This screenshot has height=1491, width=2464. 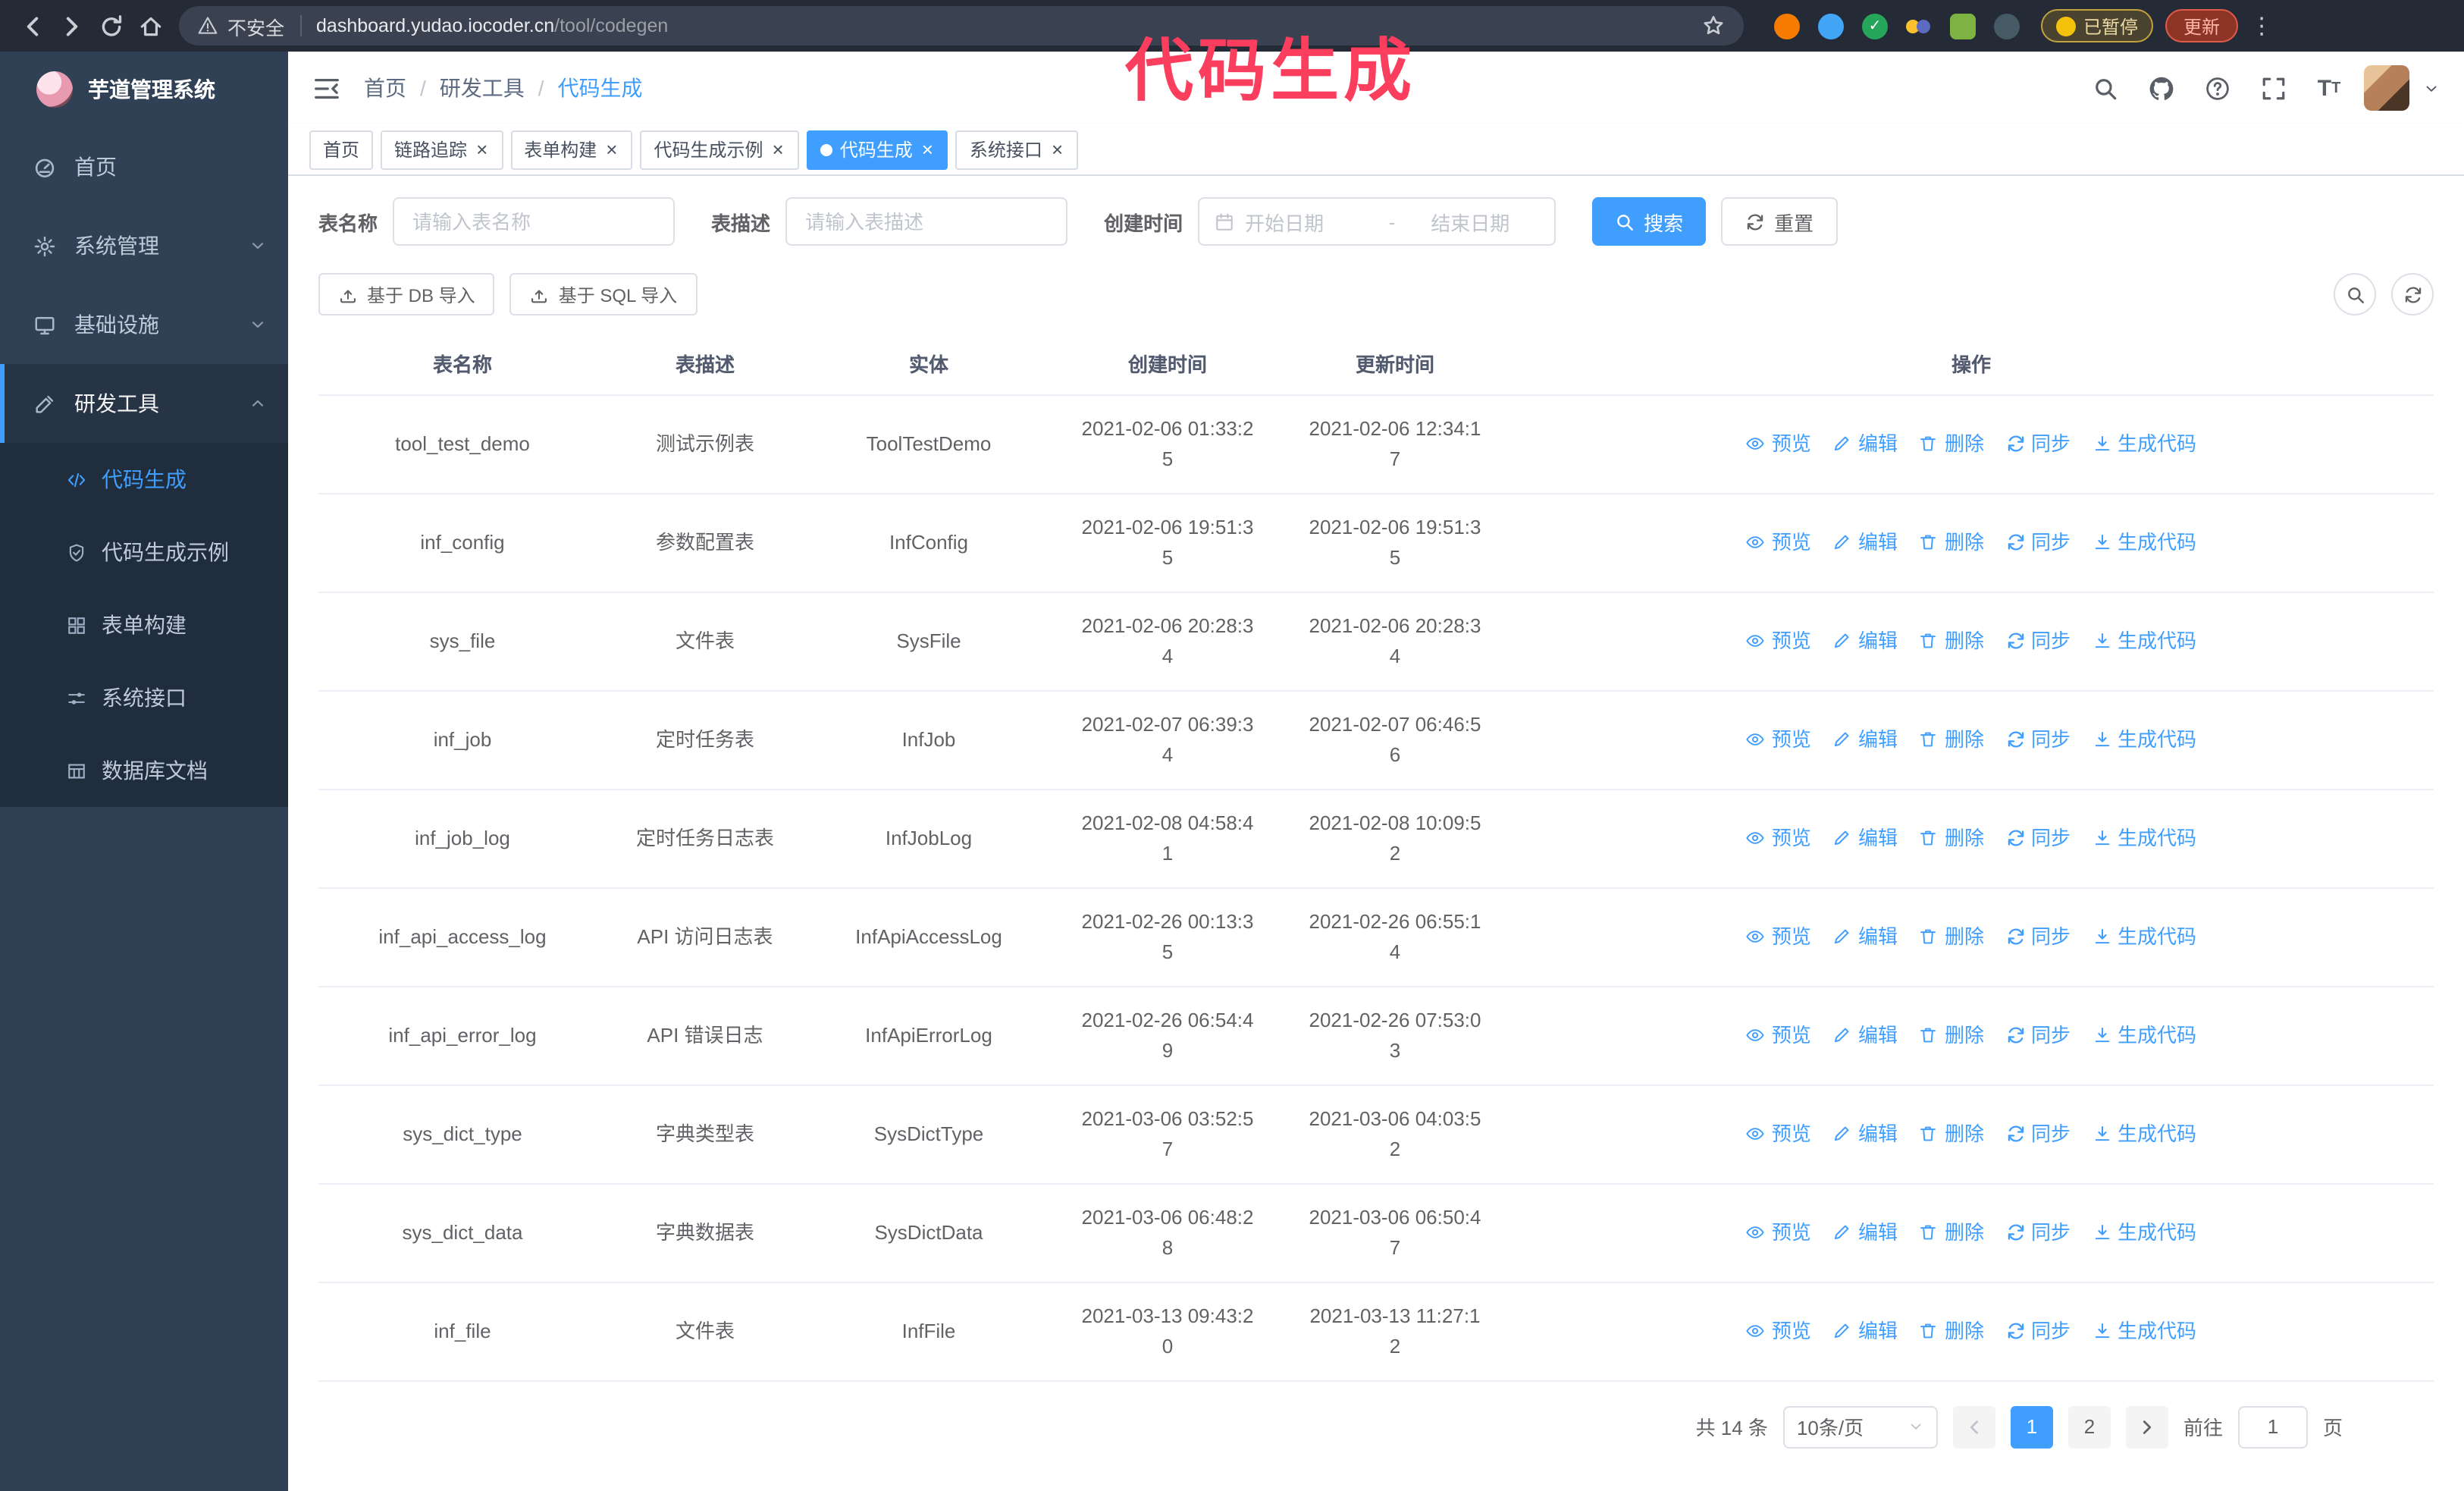 I want to click on fullscreen-icon, so click(x=2273, y=88).